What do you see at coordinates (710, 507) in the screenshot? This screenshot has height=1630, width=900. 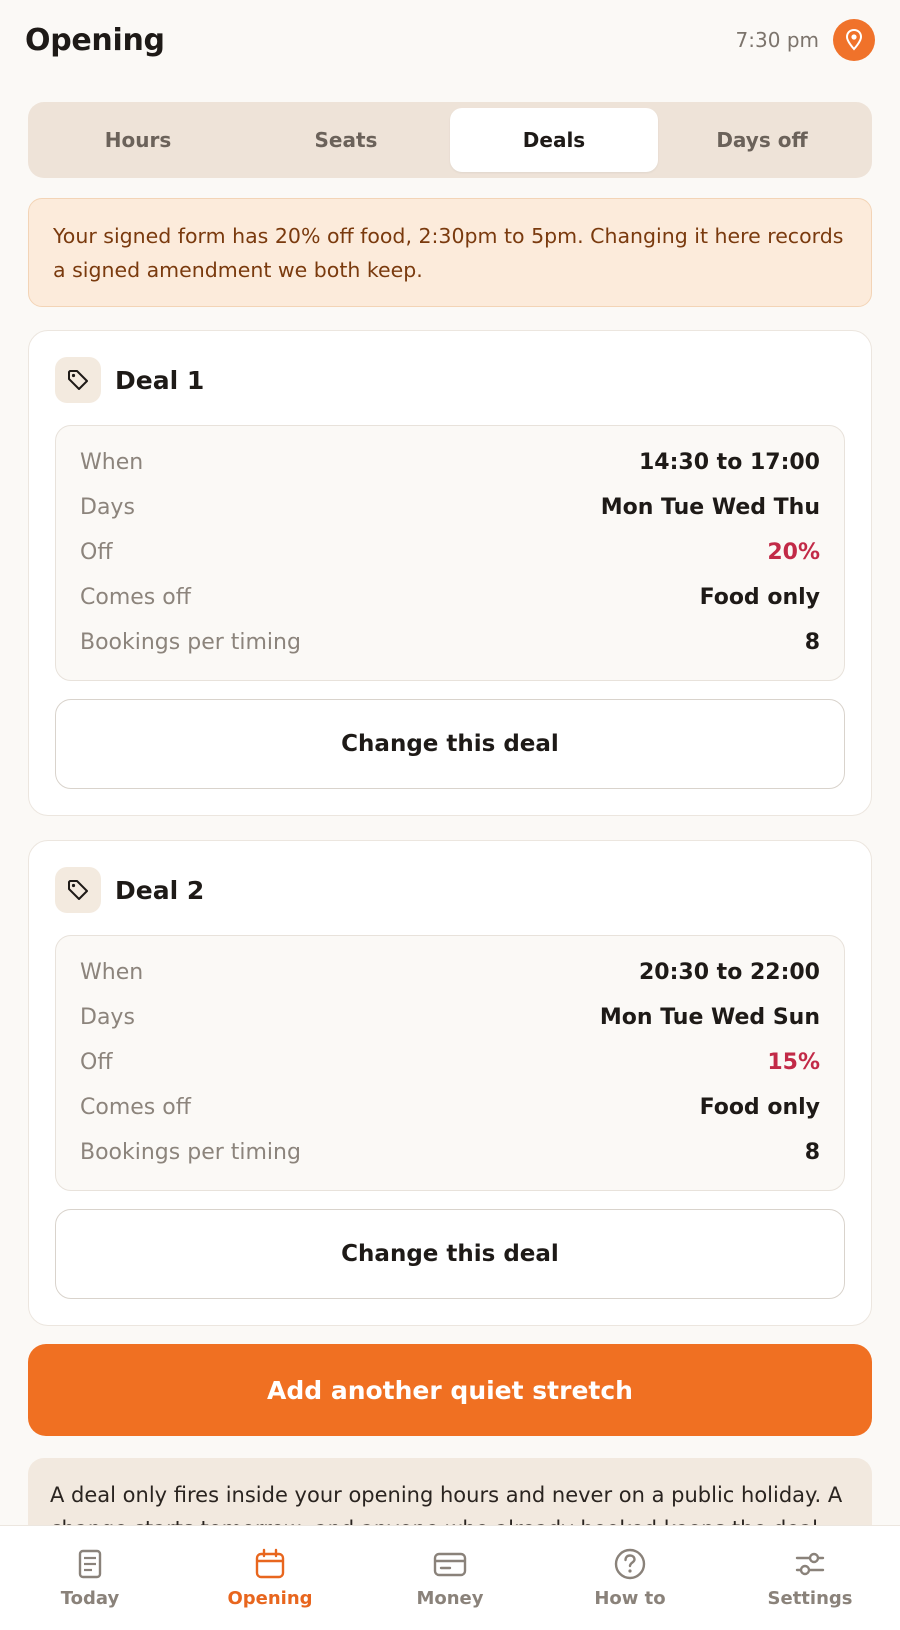 I see `detail-value: Mon Tue Wed Thu` at bounding box center [710, 507].